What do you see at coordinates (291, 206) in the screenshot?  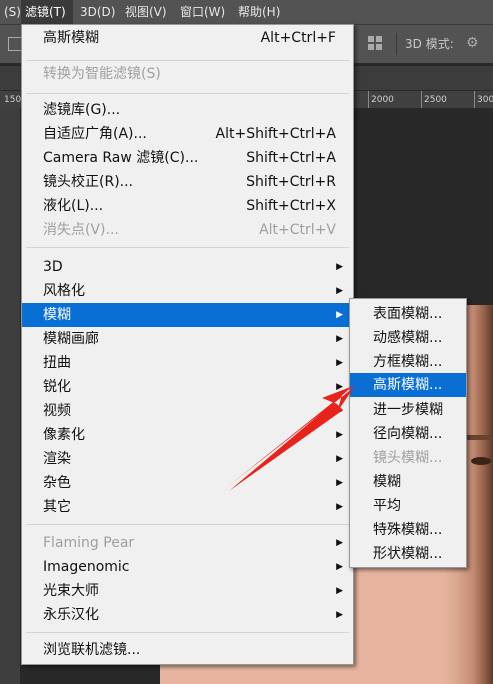 I see `menu-item-shortcut: Shift+Ctrl+X` at bounding box center [291, 206].